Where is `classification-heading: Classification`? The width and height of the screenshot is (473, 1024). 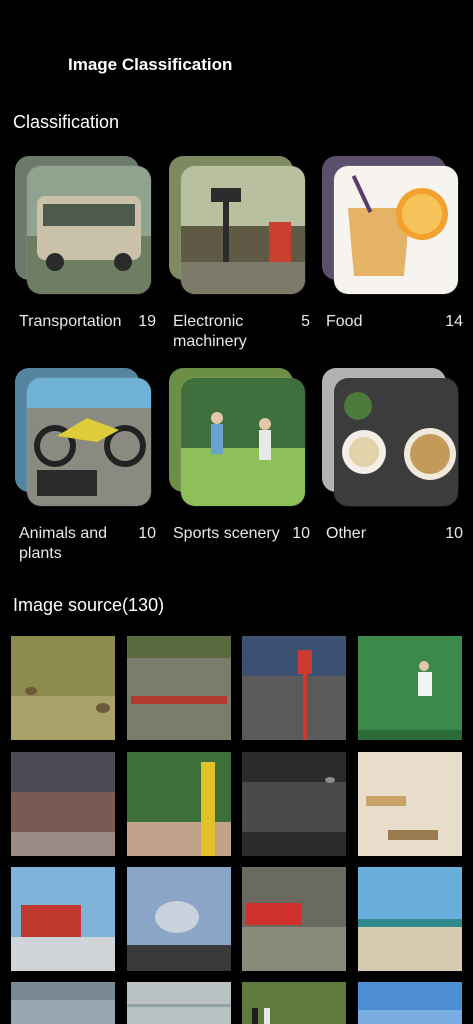 classification-heading: Classification is located at coordinates (66, 122).